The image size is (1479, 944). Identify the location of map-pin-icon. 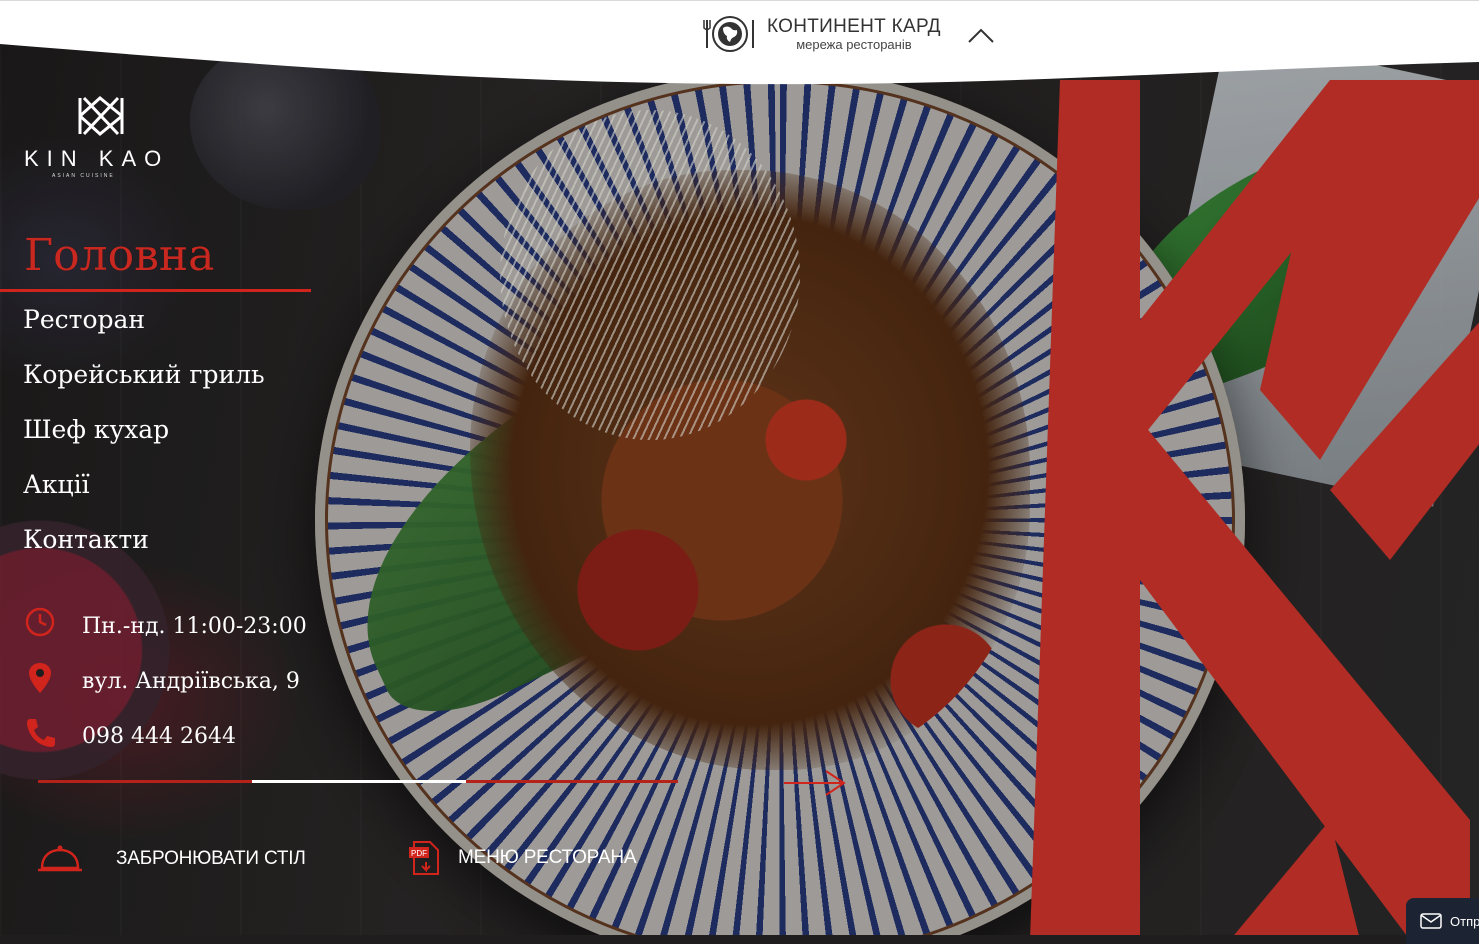
(40, 678).